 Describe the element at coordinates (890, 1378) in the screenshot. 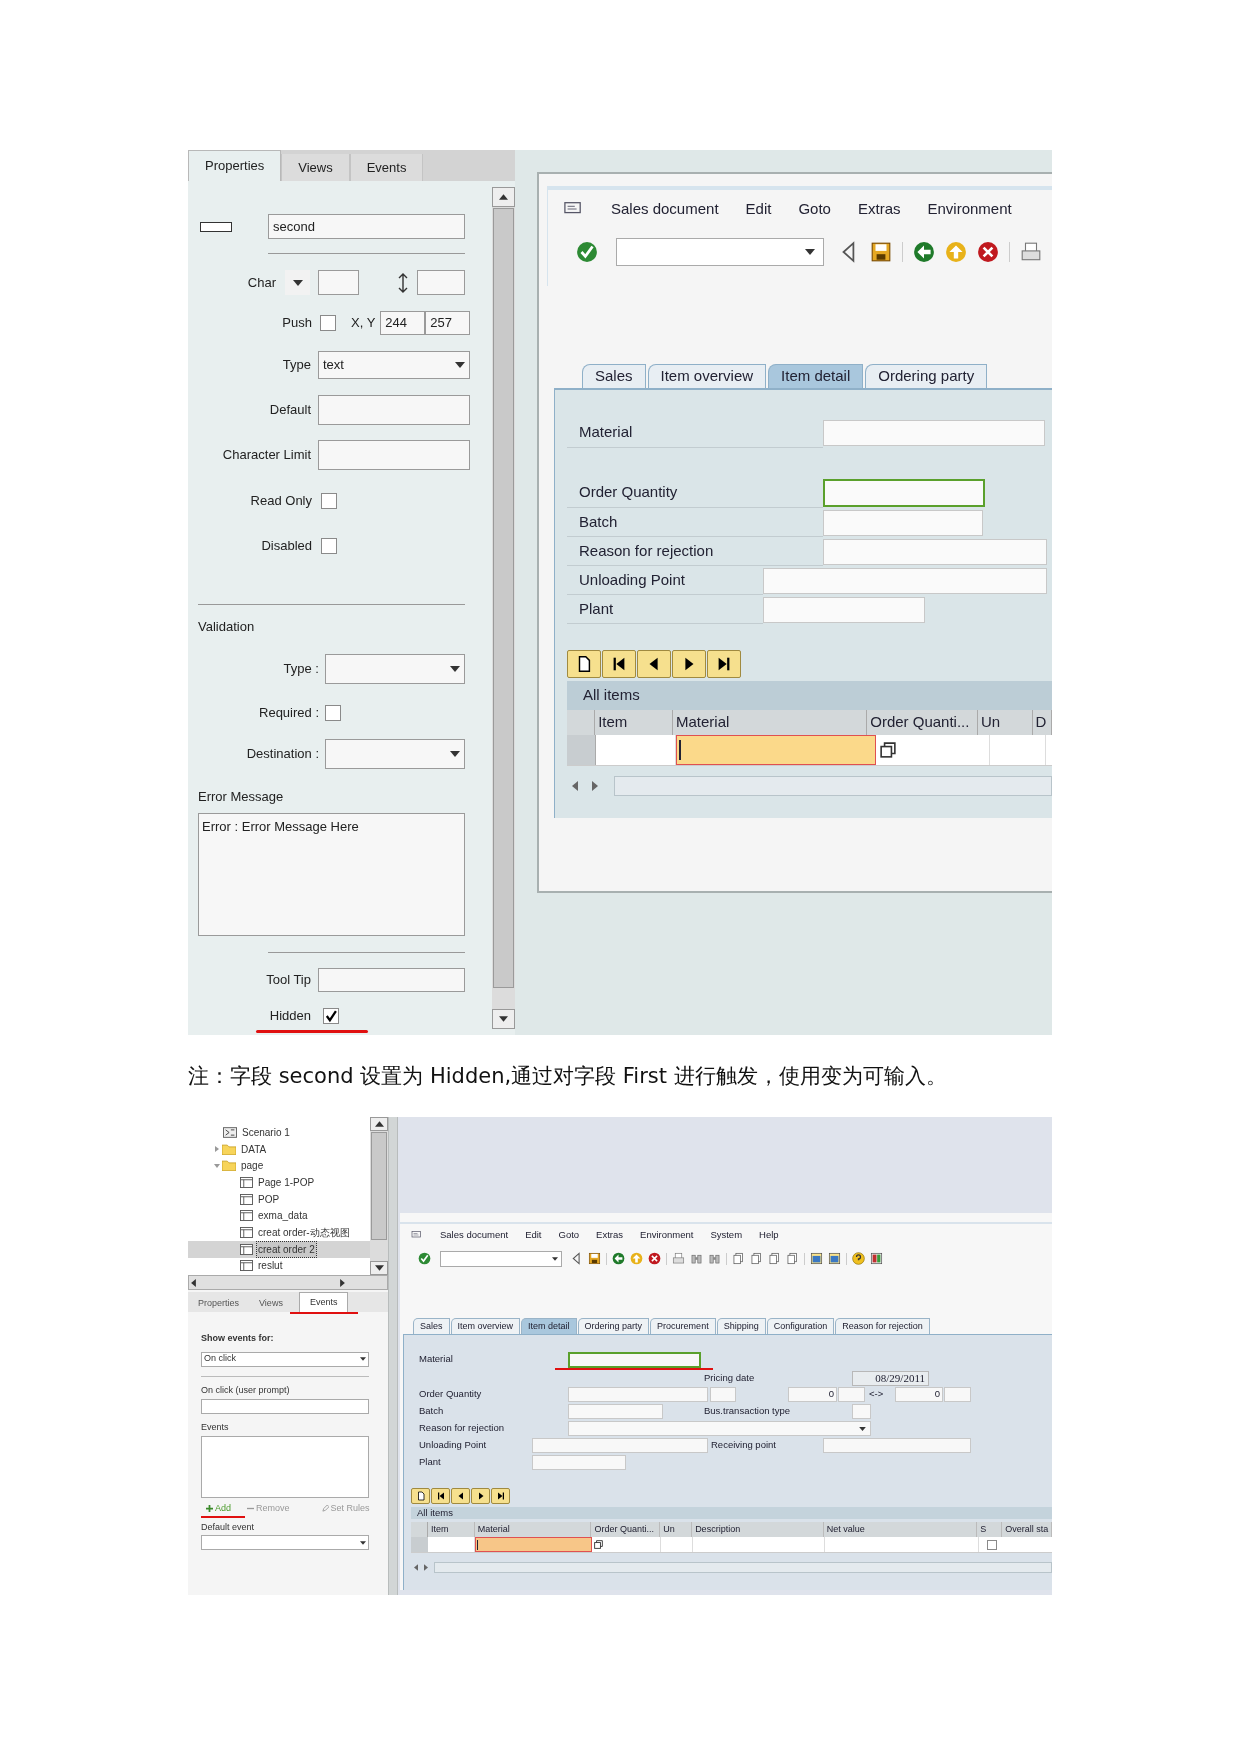

I see `input-field: 08/29/2011` at that location.